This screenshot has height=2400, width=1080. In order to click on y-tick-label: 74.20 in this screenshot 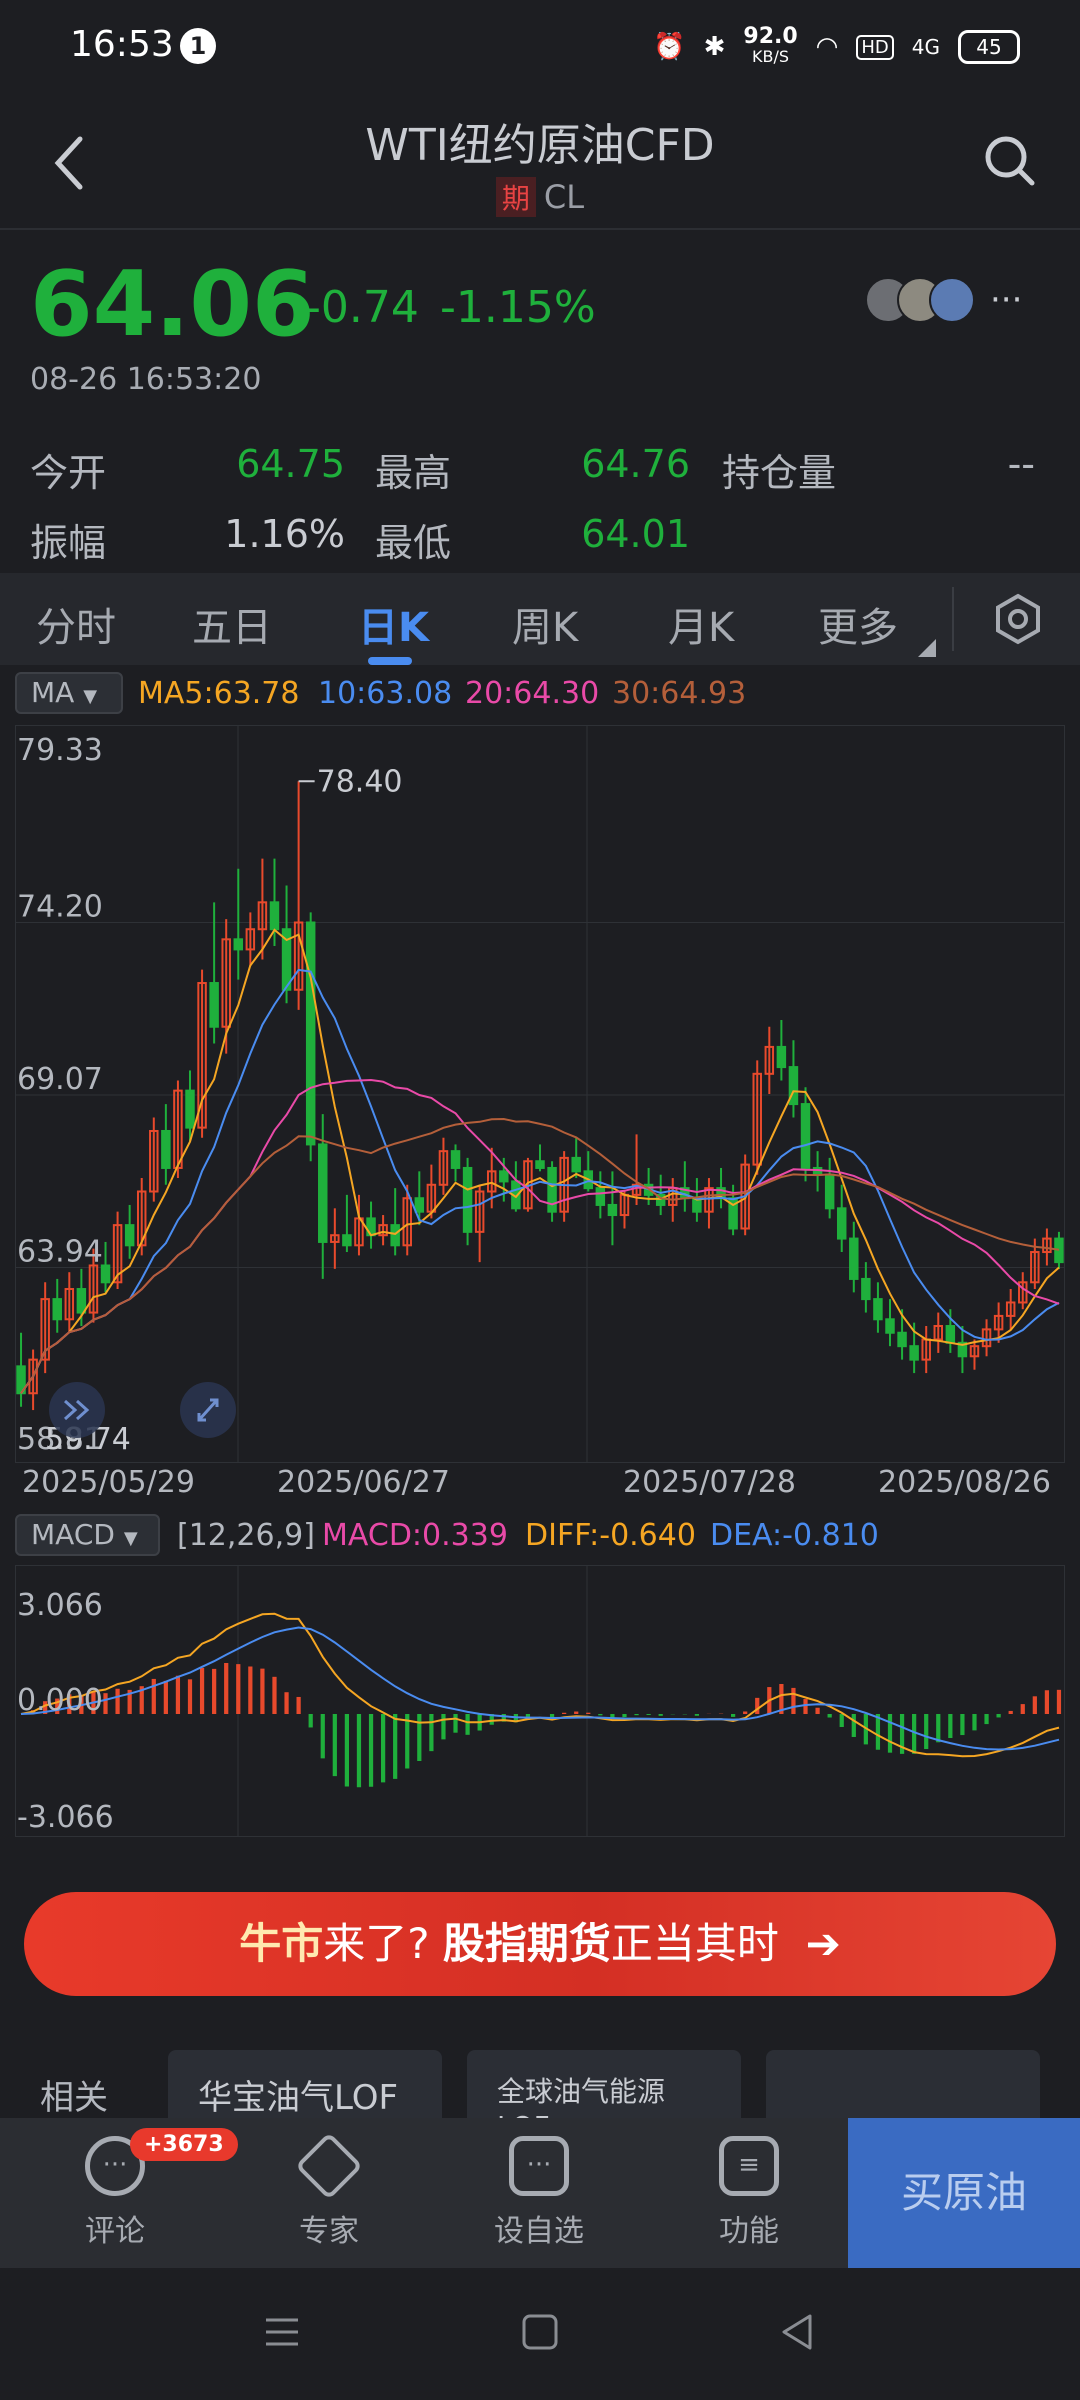, I will do `click(60, 907)`.